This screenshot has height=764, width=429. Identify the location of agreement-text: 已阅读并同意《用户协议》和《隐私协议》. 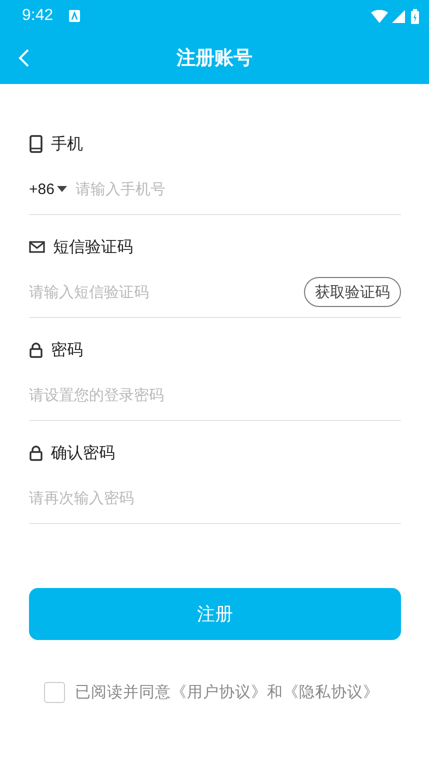
(227, 692).